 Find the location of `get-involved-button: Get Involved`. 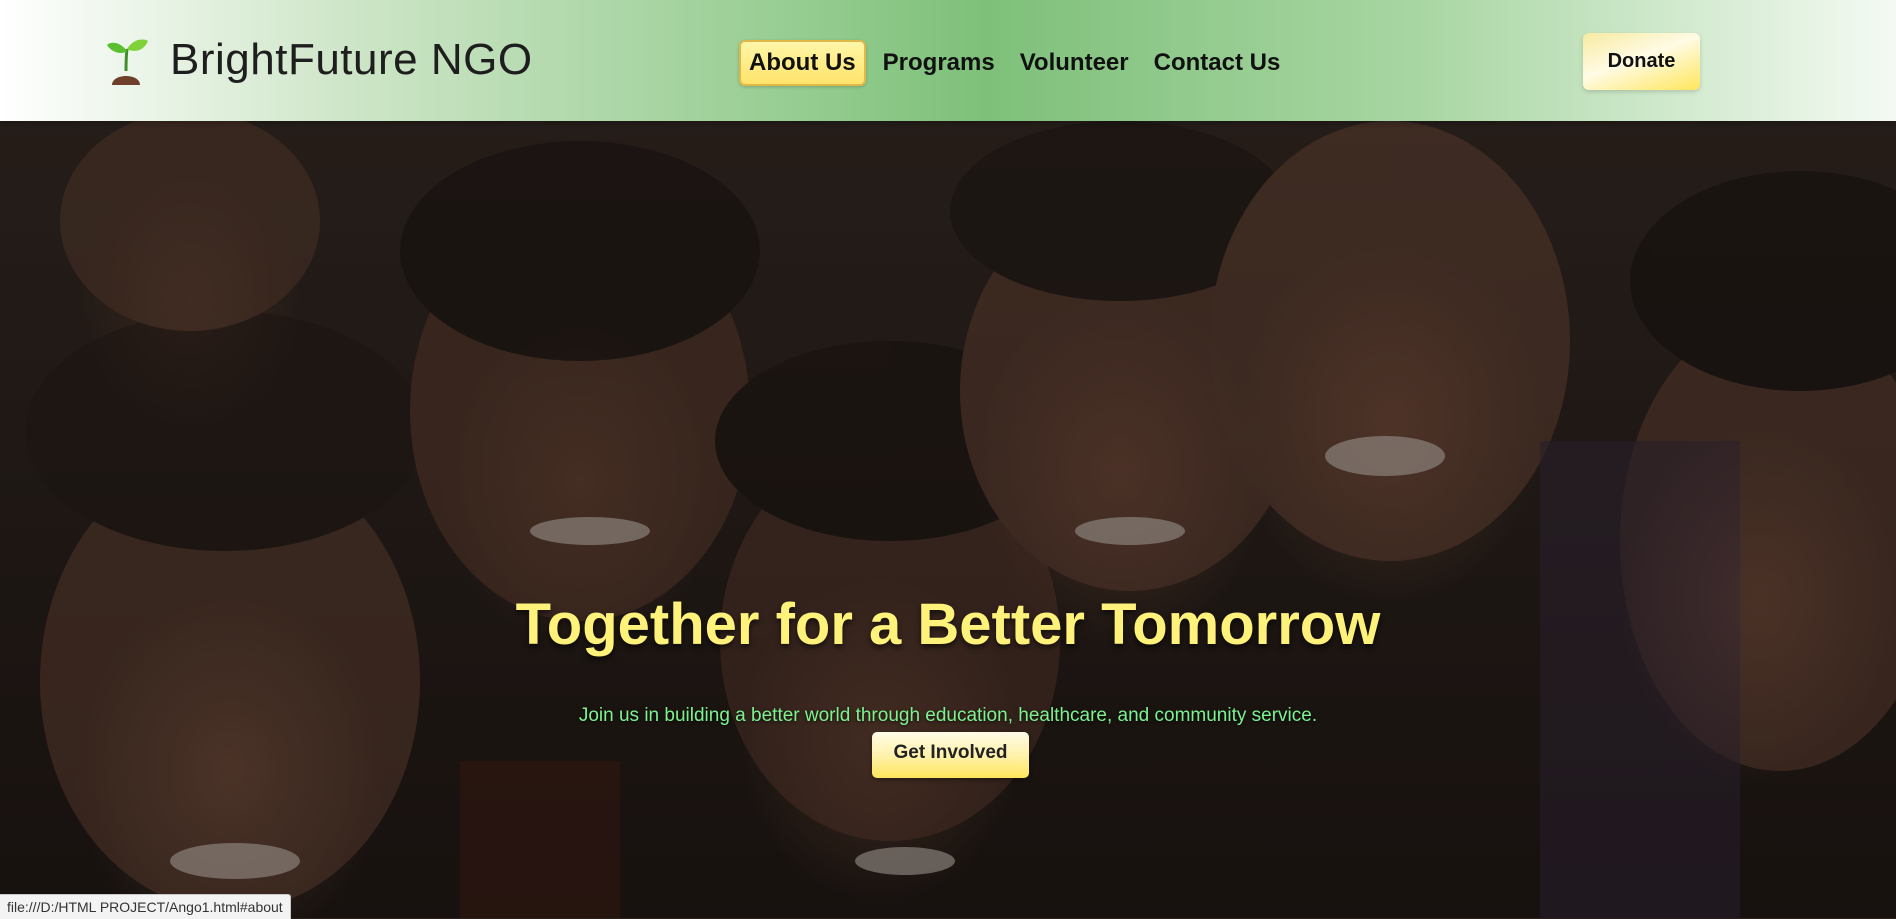

get-involved-button: Get Involved is located at coordinates (950, 755).